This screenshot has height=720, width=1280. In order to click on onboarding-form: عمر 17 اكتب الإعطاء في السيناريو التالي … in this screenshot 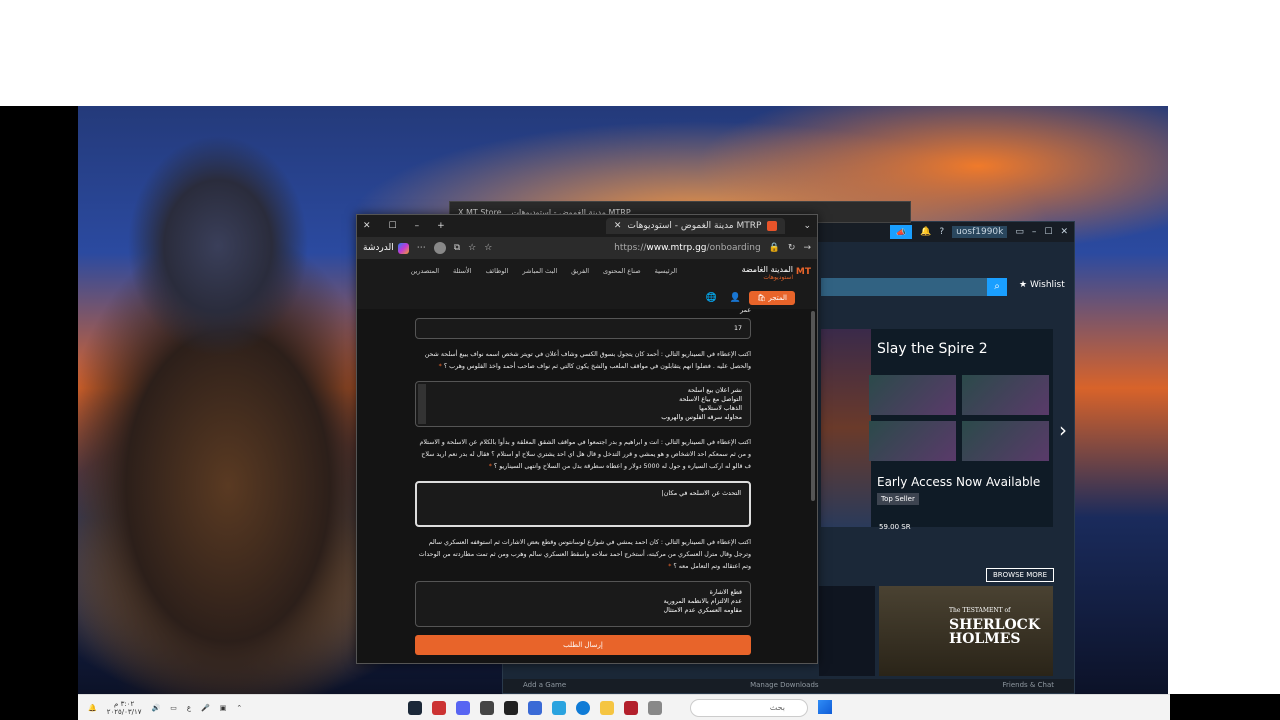, I will do `click(583, 481)`.